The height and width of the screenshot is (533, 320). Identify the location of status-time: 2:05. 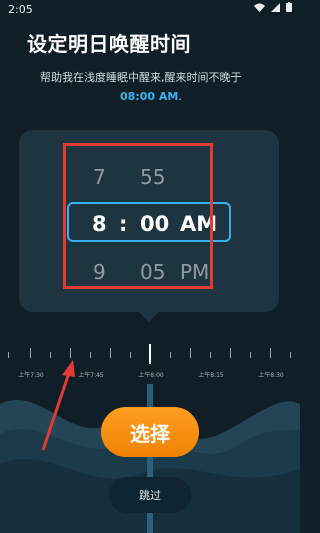
(20, 9).